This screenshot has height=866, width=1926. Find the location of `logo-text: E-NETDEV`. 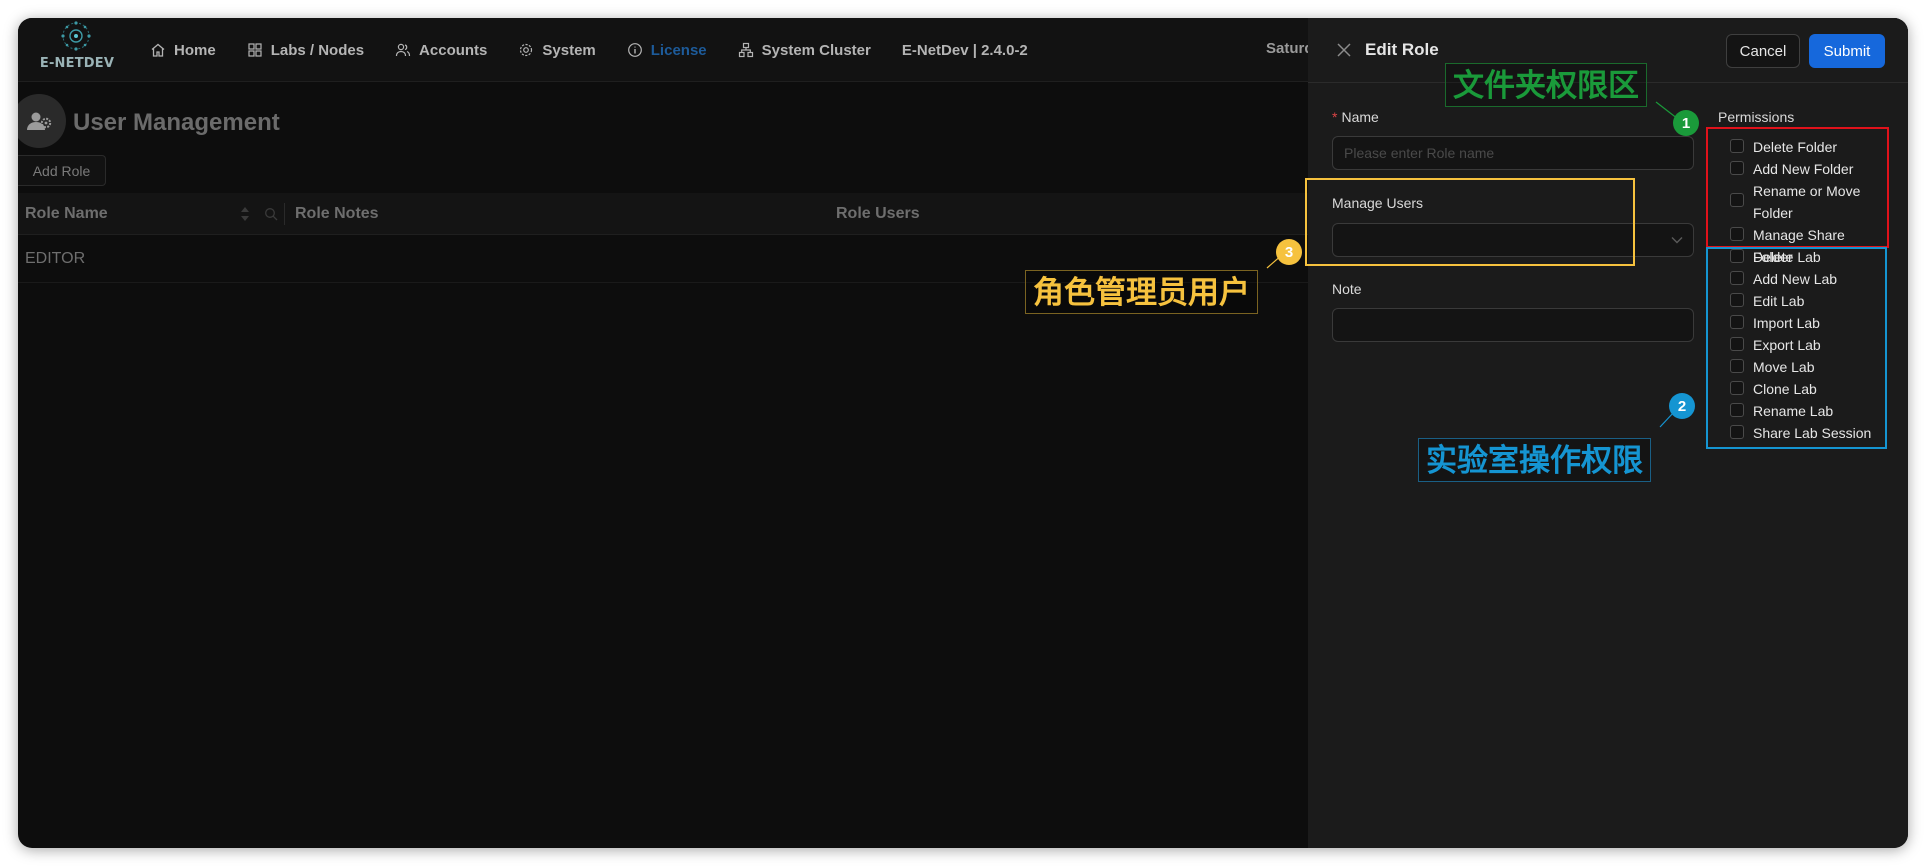

logo-text: E-NETDEV is located at coordinates (77, 63).